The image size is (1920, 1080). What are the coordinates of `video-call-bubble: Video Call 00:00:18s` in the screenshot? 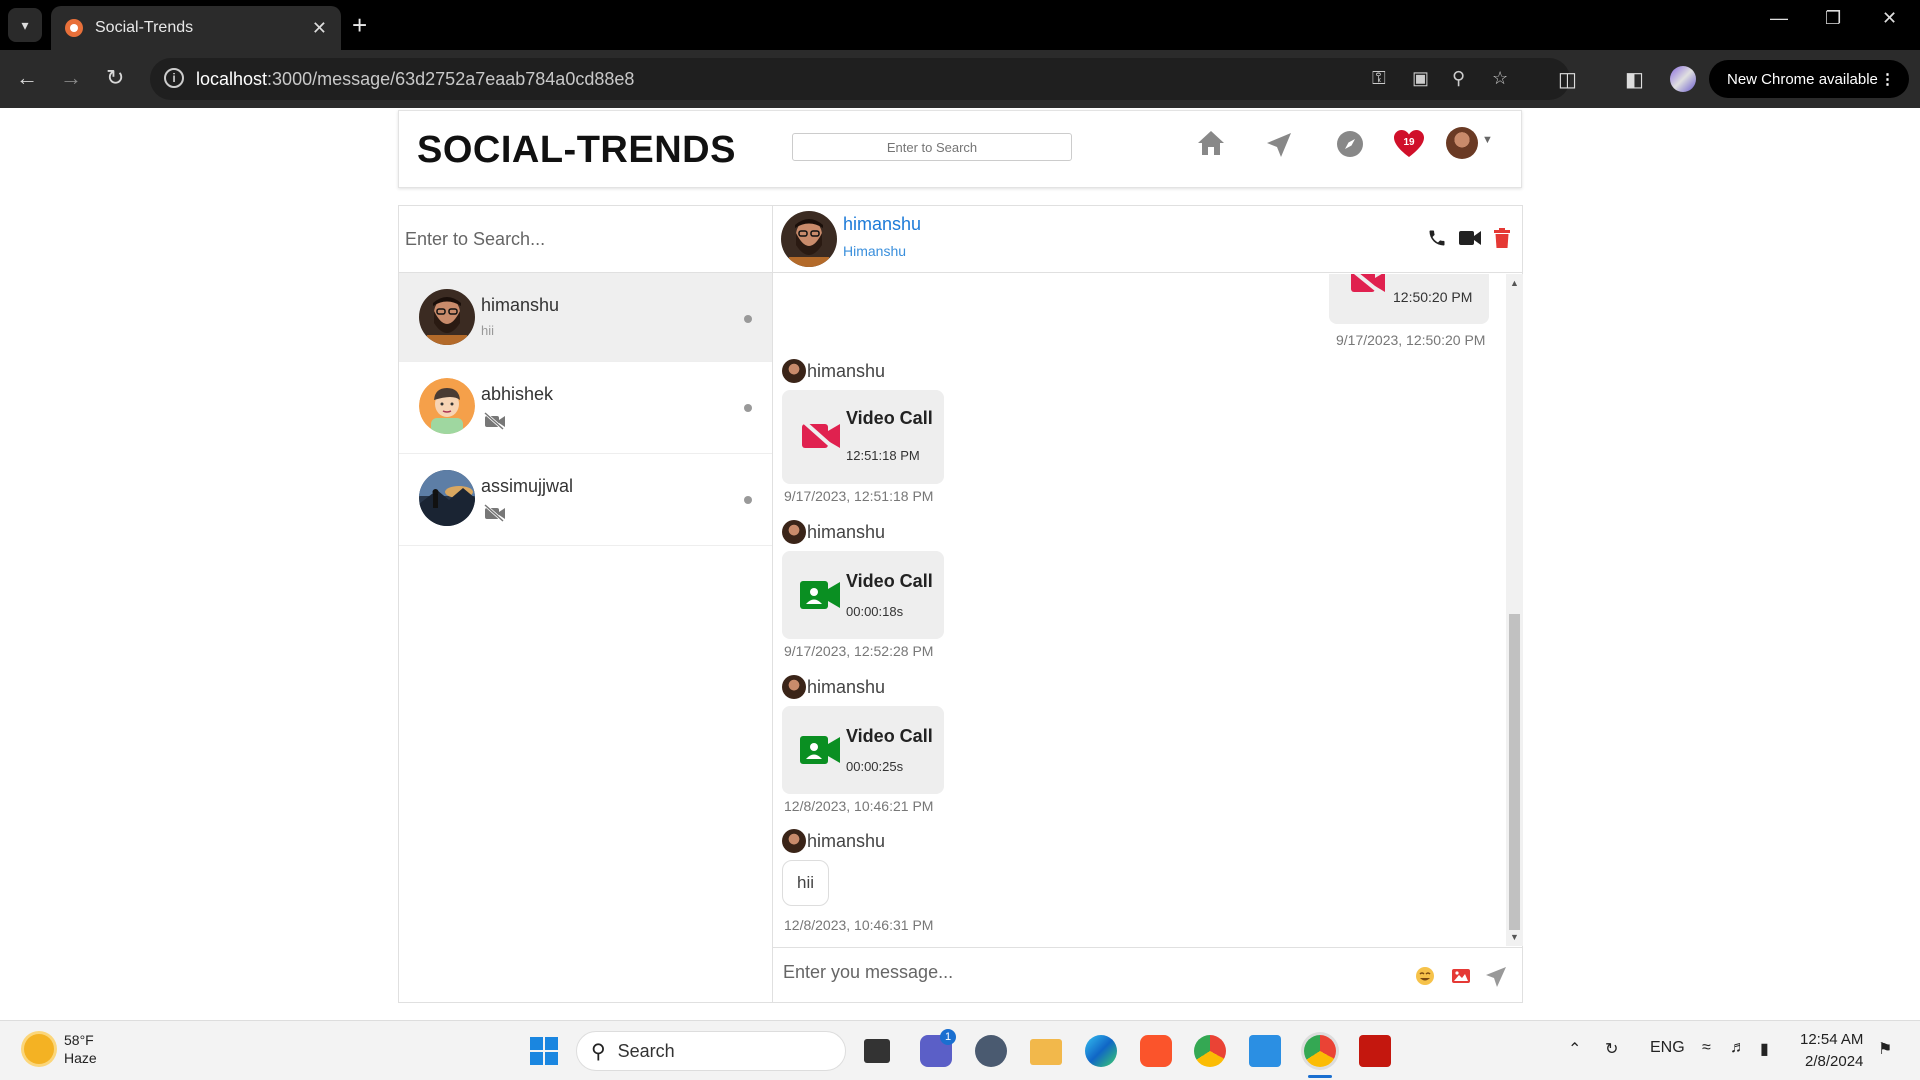 It's located at (863, 595).